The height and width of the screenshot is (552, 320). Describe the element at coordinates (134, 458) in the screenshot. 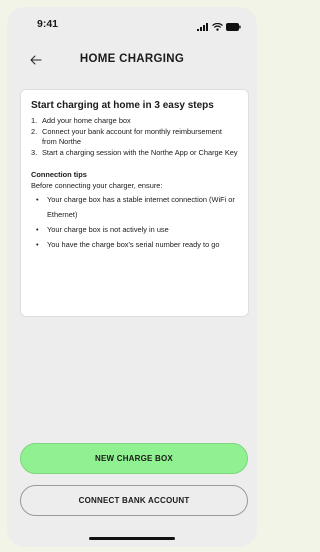

I see `new-charge-box-button: NEW CHARGE BOX` at that location.